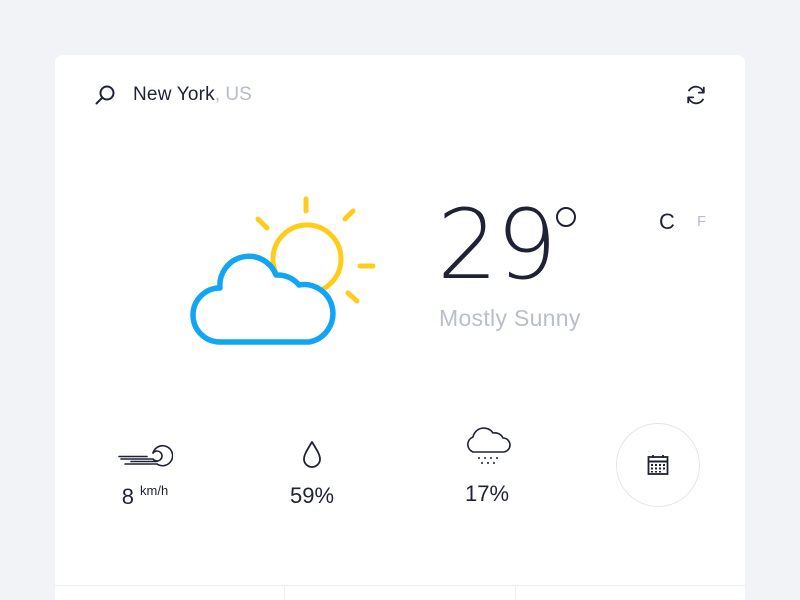  What do you see at coordinates (285, 273) in the screenshot?
I see `partly-sunny-icon` at bounding box center [285, 273].